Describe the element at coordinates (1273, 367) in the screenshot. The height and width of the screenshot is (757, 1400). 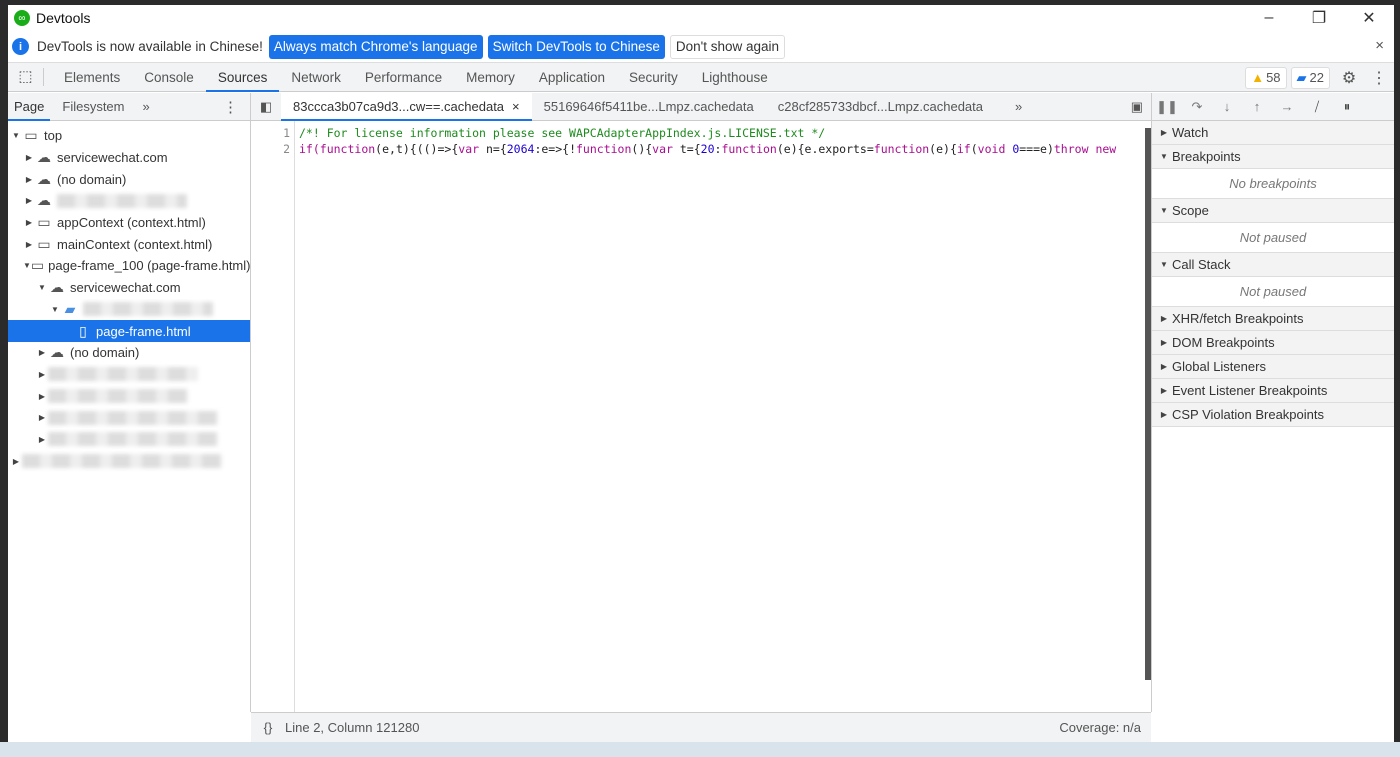
I see `section-global-listeners: ▶ Global Listeners` at that location.